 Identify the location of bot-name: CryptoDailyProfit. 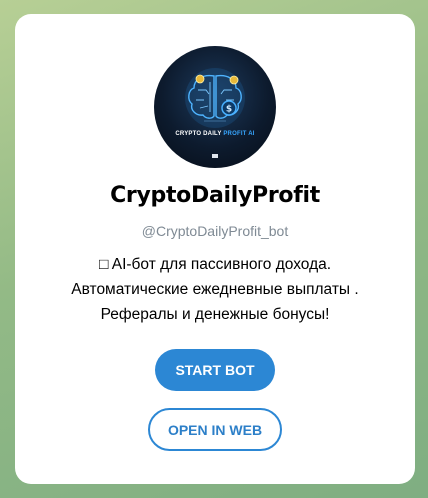
(215, 195).